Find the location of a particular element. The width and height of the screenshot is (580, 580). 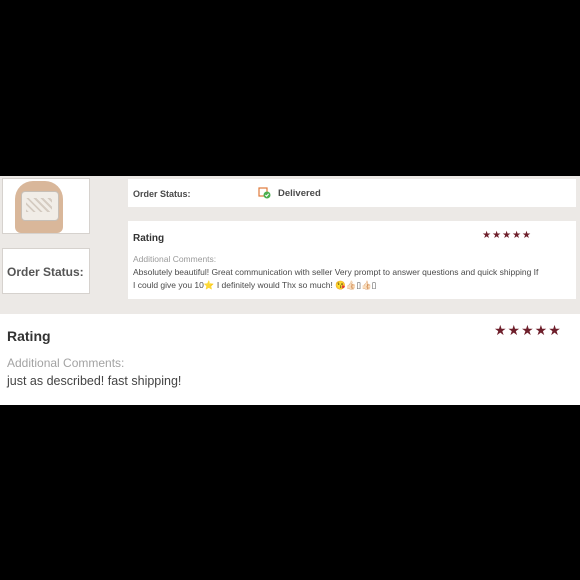

additional-comments-label: Additional Comments: is located at coordinates (175, 259).